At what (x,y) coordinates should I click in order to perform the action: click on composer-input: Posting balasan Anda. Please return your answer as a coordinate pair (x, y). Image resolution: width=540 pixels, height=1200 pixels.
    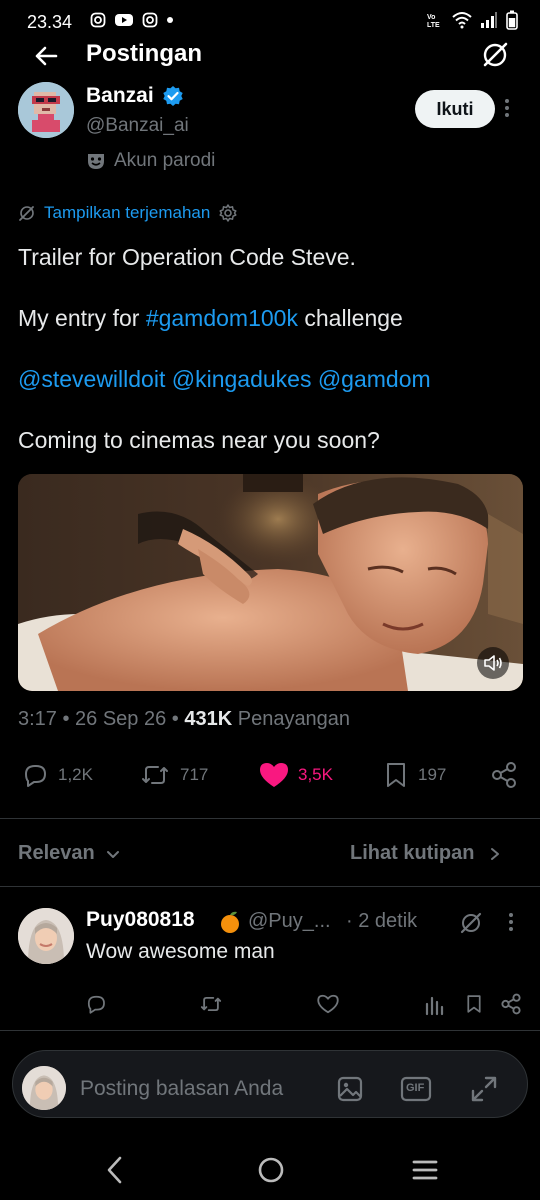
    Looking at the image, I should click on (181, 1089).